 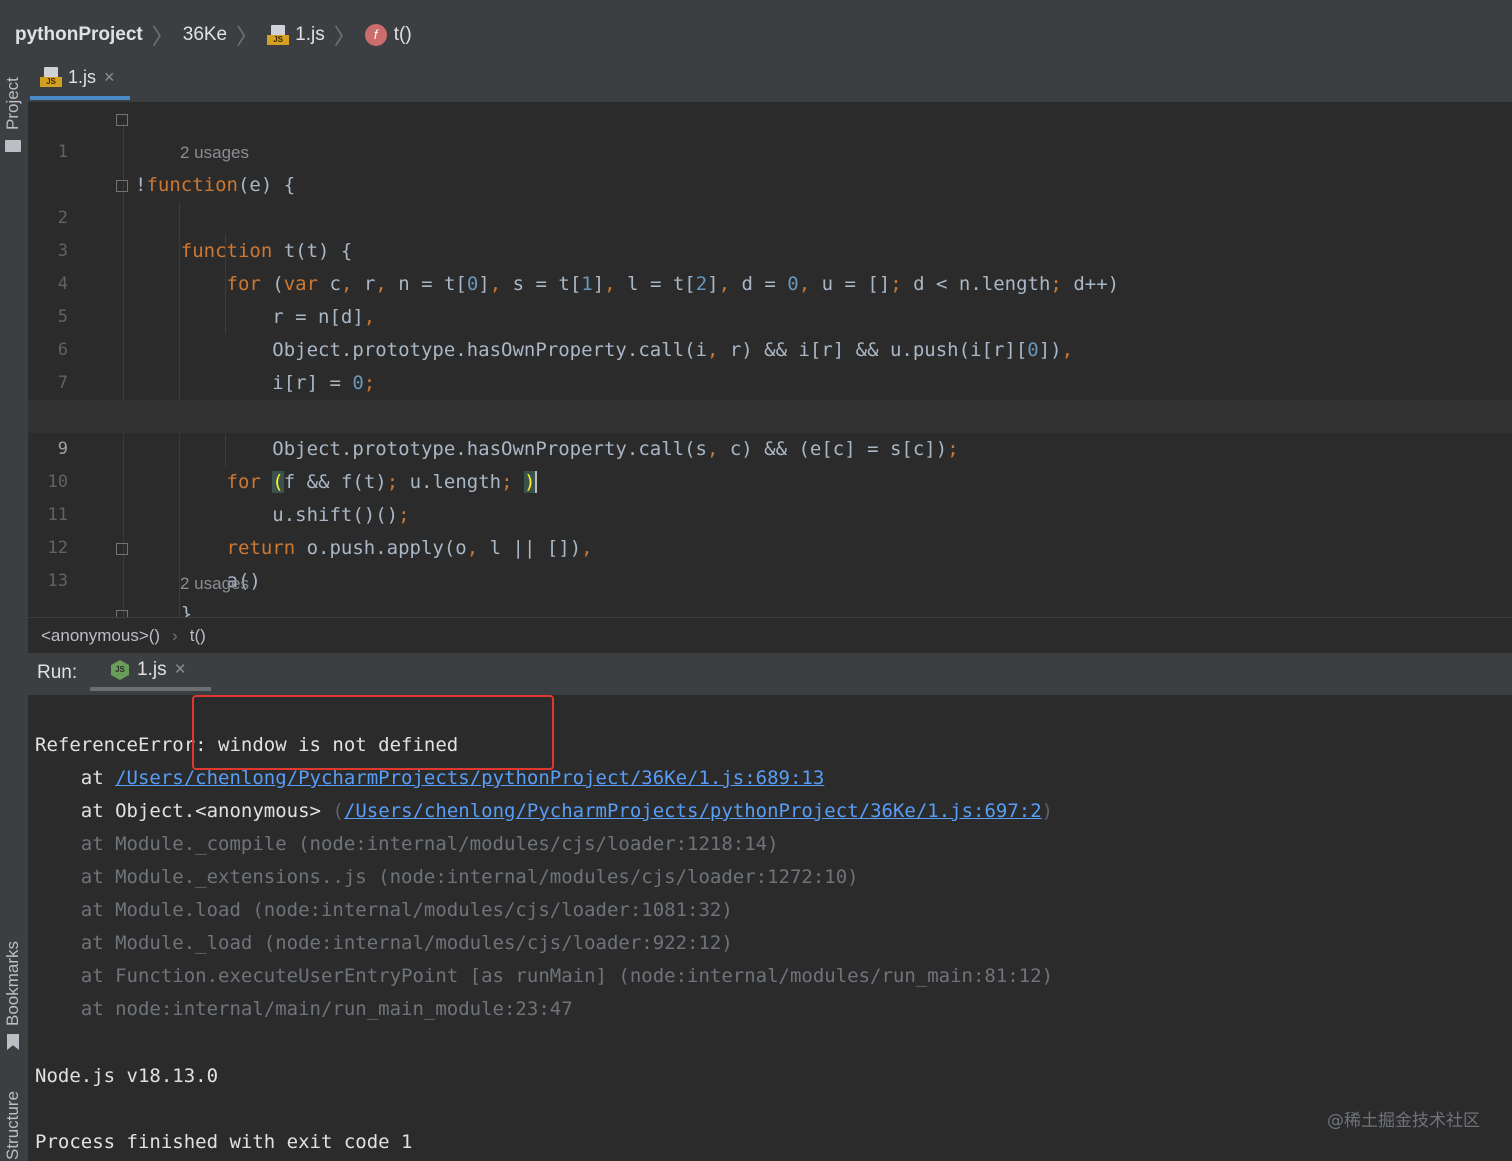 I want to click on breadcrumb-project: pythonProject, so click(x=79, y=35).